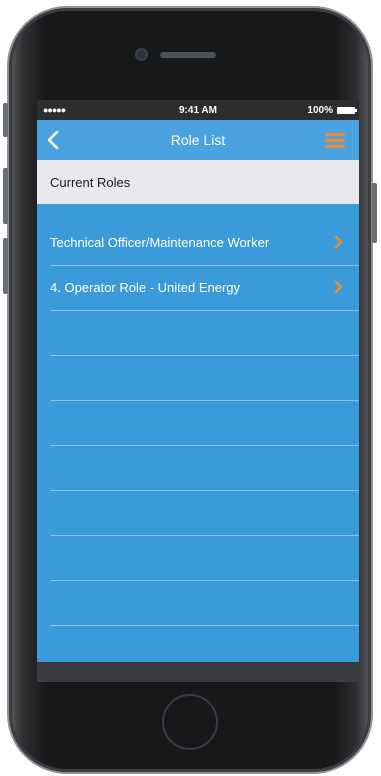  I want to click on home-button, so click(190, 722).